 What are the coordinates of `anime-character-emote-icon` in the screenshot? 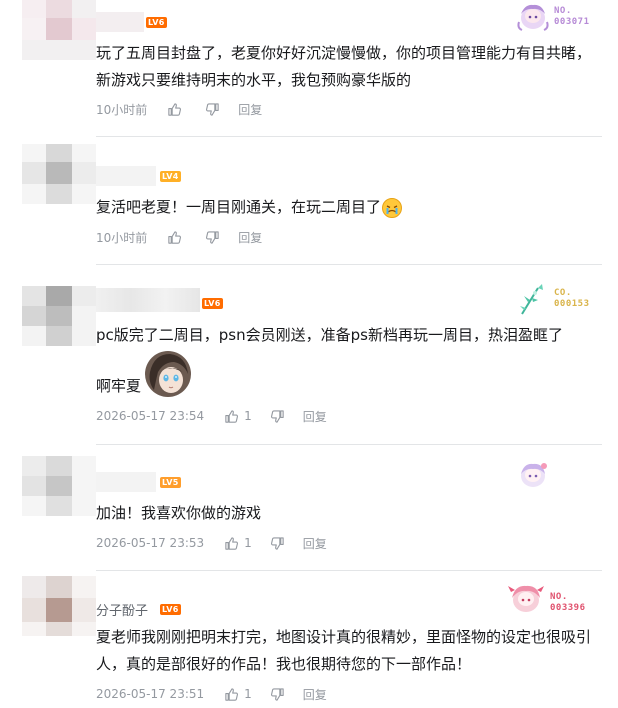 It's located at (168, 374).